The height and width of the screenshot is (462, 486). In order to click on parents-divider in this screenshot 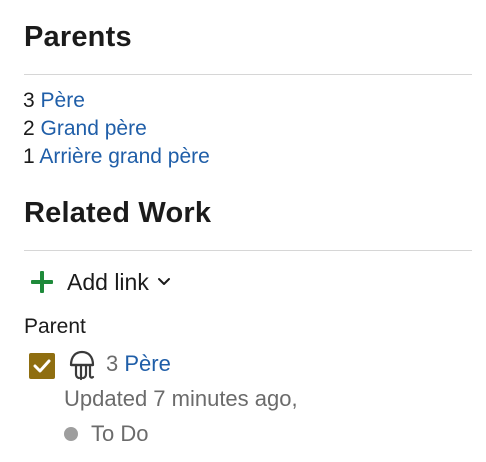, I will do `click(248, 74)`.